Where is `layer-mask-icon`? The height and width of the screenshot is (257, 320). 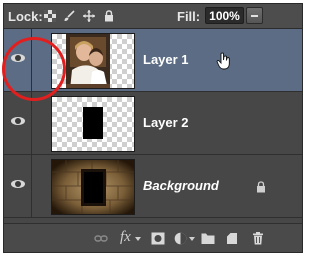
layer-mask-icon is located at coordinates (158, 238).